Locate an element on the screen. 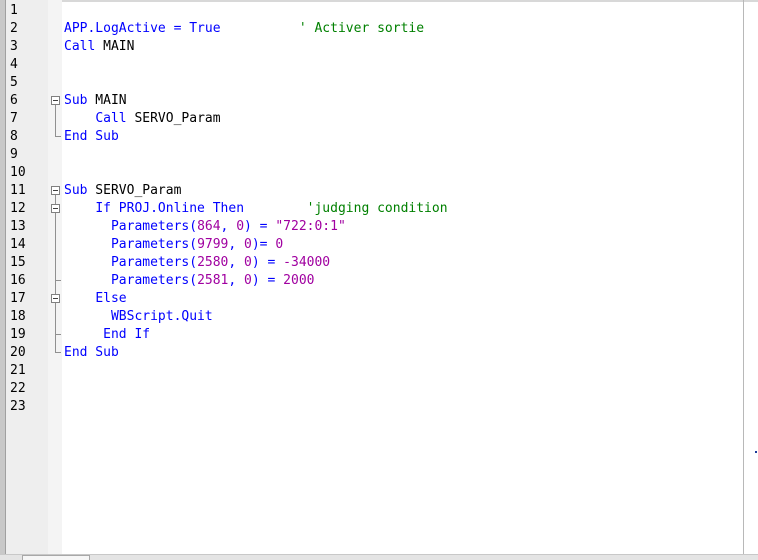 This screenshot has width=758, height=560. line-number: 13 is located at coordinates (18, 226).